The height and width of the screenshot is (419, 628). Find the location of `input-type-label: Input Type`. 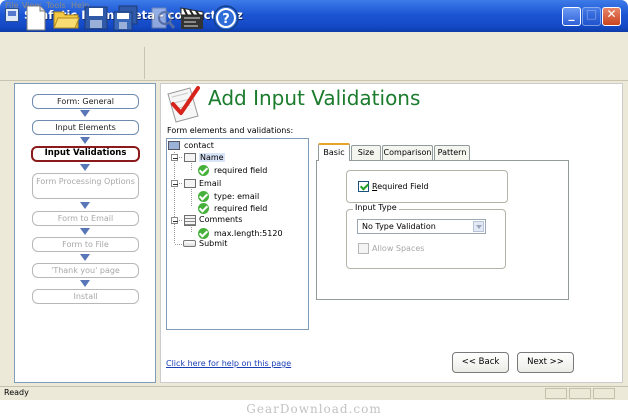

input-type-label: Input Type is located at coordinates (376, 207).